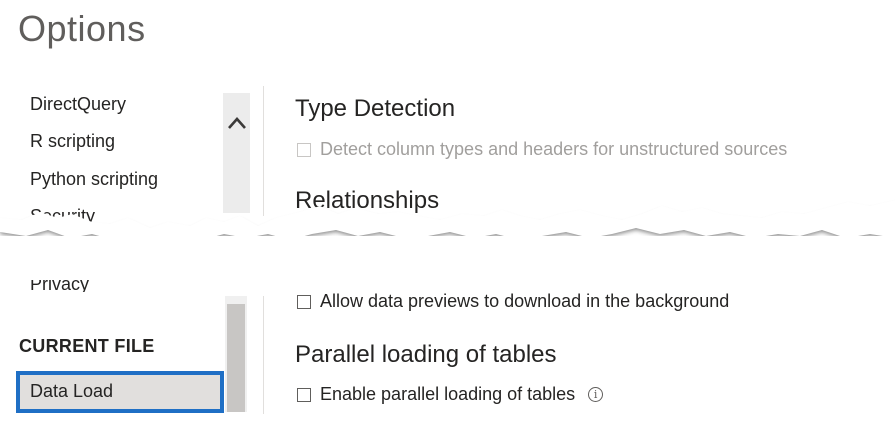 Image resolution: width=896 pixels, height=427 pixels. I want to click on nav-item-data-load-label: Data Load, so click(72, 391).